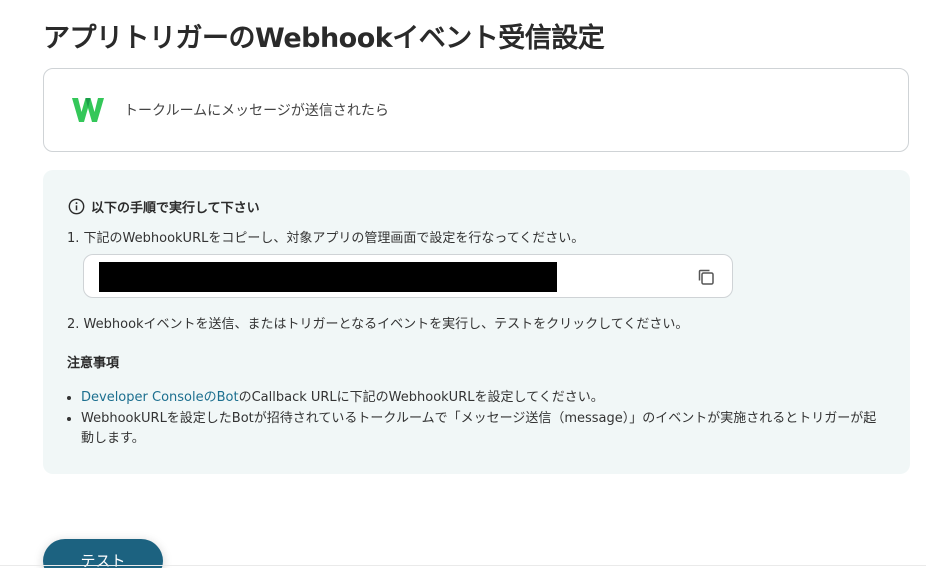  I want to click on webhook-url-field, so click(408, 276).